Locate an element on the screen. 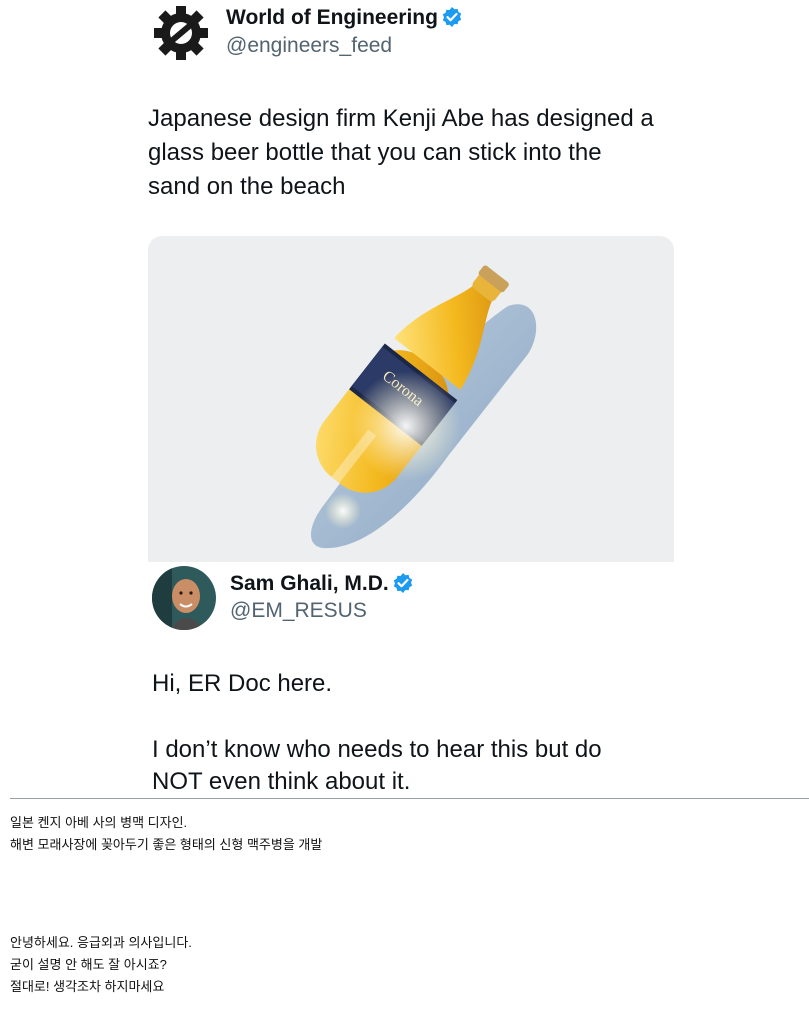 The image size is (809, 1012). author-handle: @engineers_feed is located at coordinates (309, 46).